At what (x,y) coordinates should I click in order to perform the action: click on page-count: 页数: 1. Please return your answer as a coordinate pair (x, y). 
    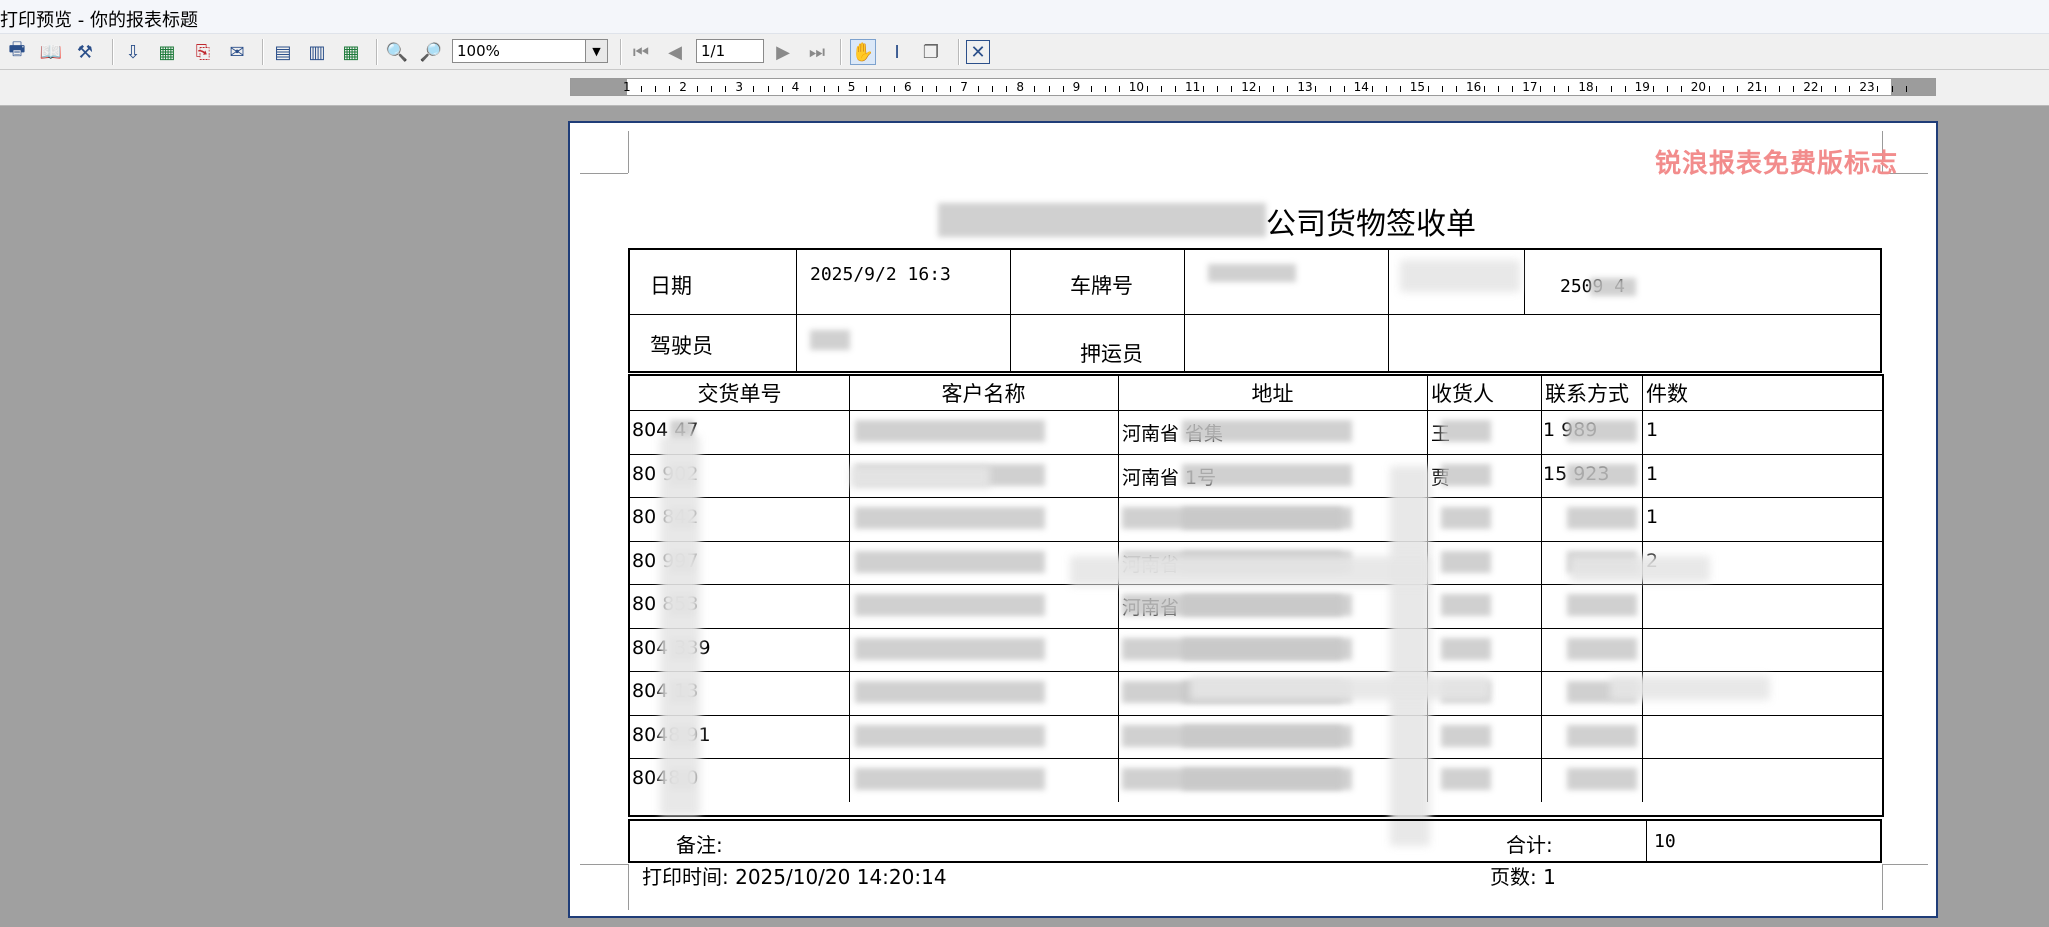
    Looking at the image, I should click on (1523, 877).